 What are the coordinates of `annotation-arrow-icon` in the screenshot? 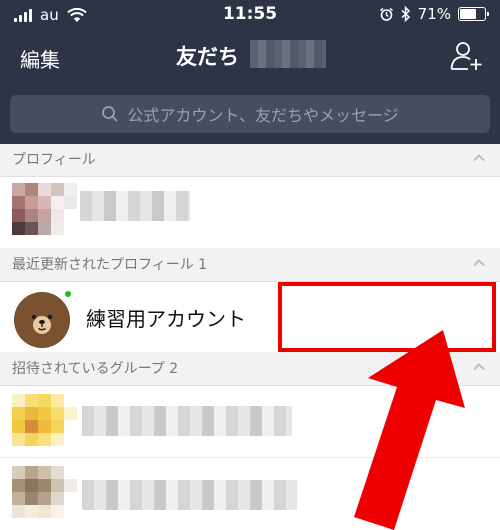 It's located at (409, 430).